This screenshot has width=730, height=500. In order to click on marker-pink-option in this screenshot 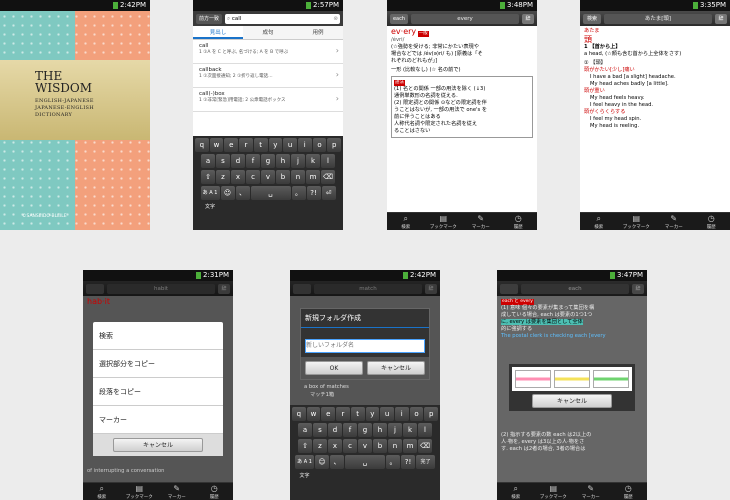, I will do `click(533, 379)`.